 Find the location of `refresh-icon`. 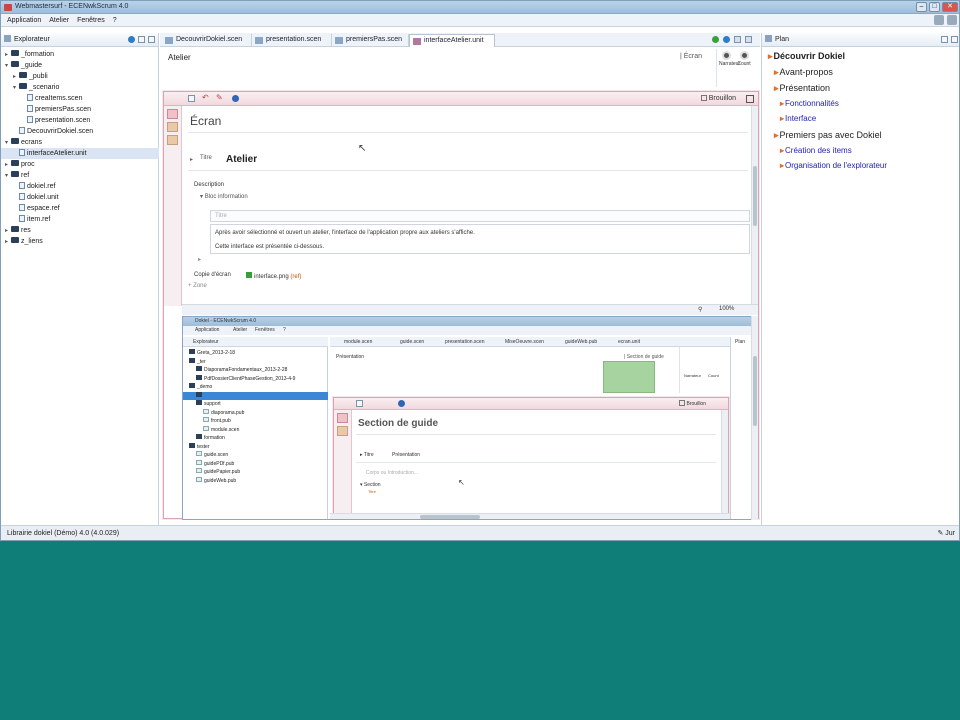

refresh-icon is located at coordinates (726, 39).